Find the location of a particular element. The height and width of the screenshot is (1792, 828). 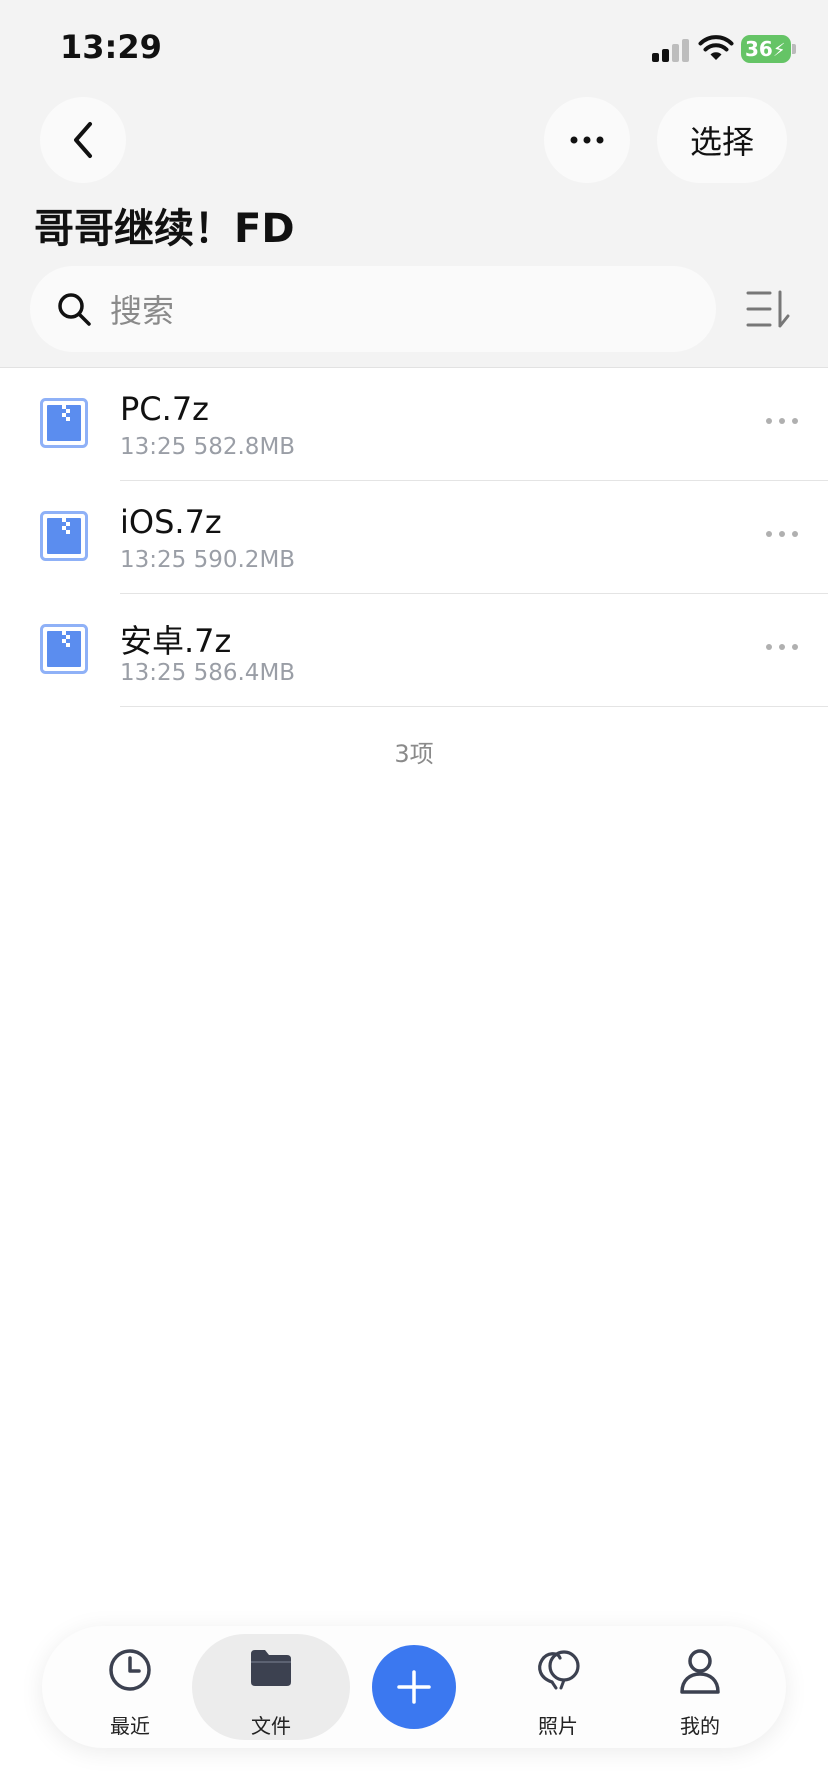

balloon-icon is located at coordinates (559, 1670).